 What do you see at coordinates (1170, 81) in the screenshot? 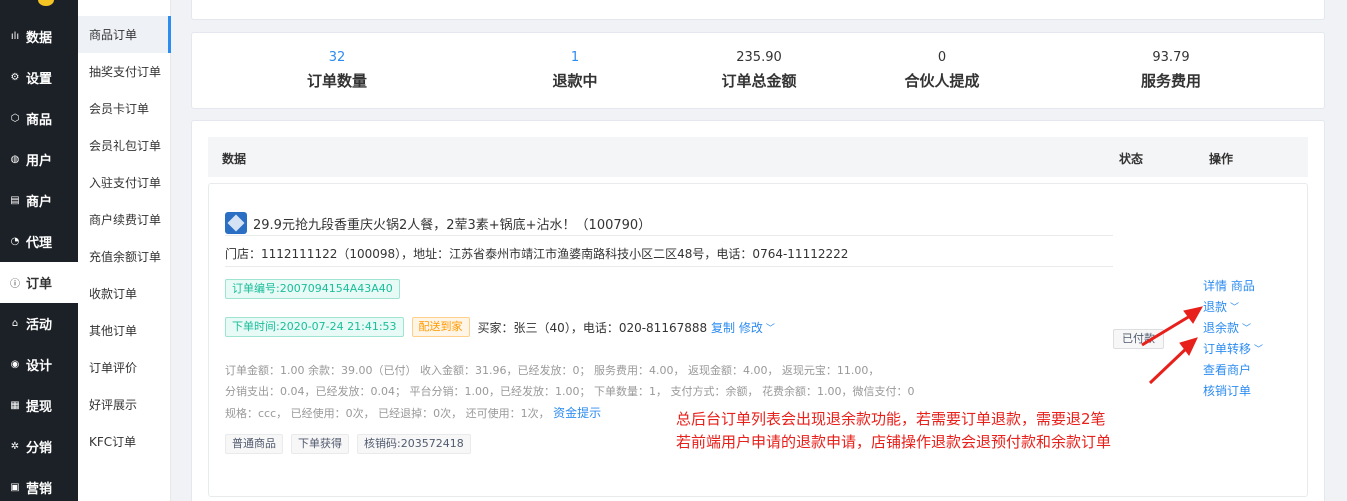
I see `stat-label: 服务费用` at bounding box center [1170, 81].